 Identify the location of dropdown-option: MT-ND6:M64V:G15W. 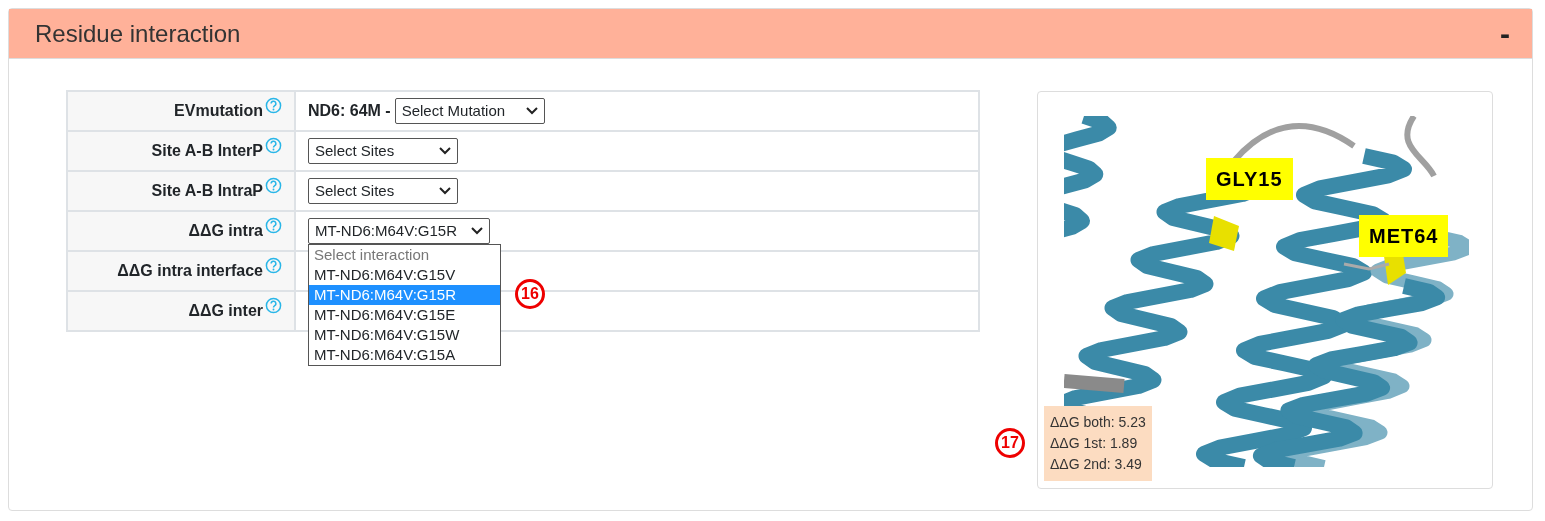
(404, 335).